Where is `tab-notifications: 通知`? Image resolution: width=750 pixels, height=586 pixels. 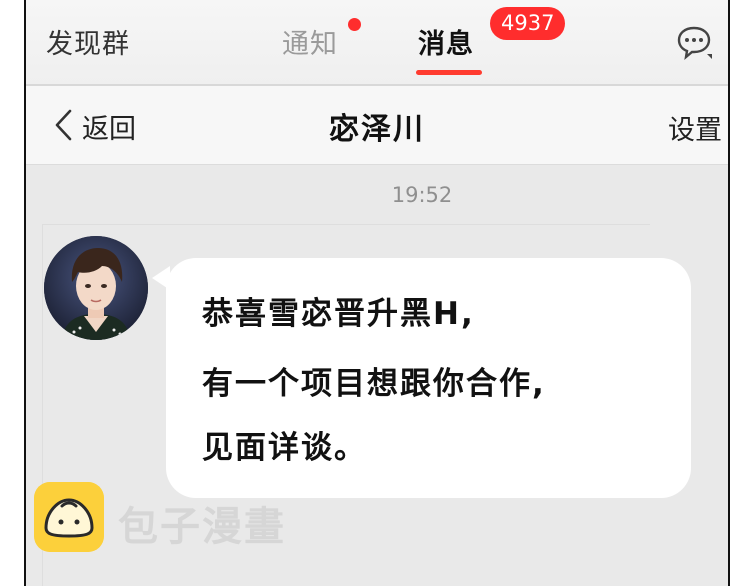 tab-notifications: 通知 is located at coordinates (310, 41).